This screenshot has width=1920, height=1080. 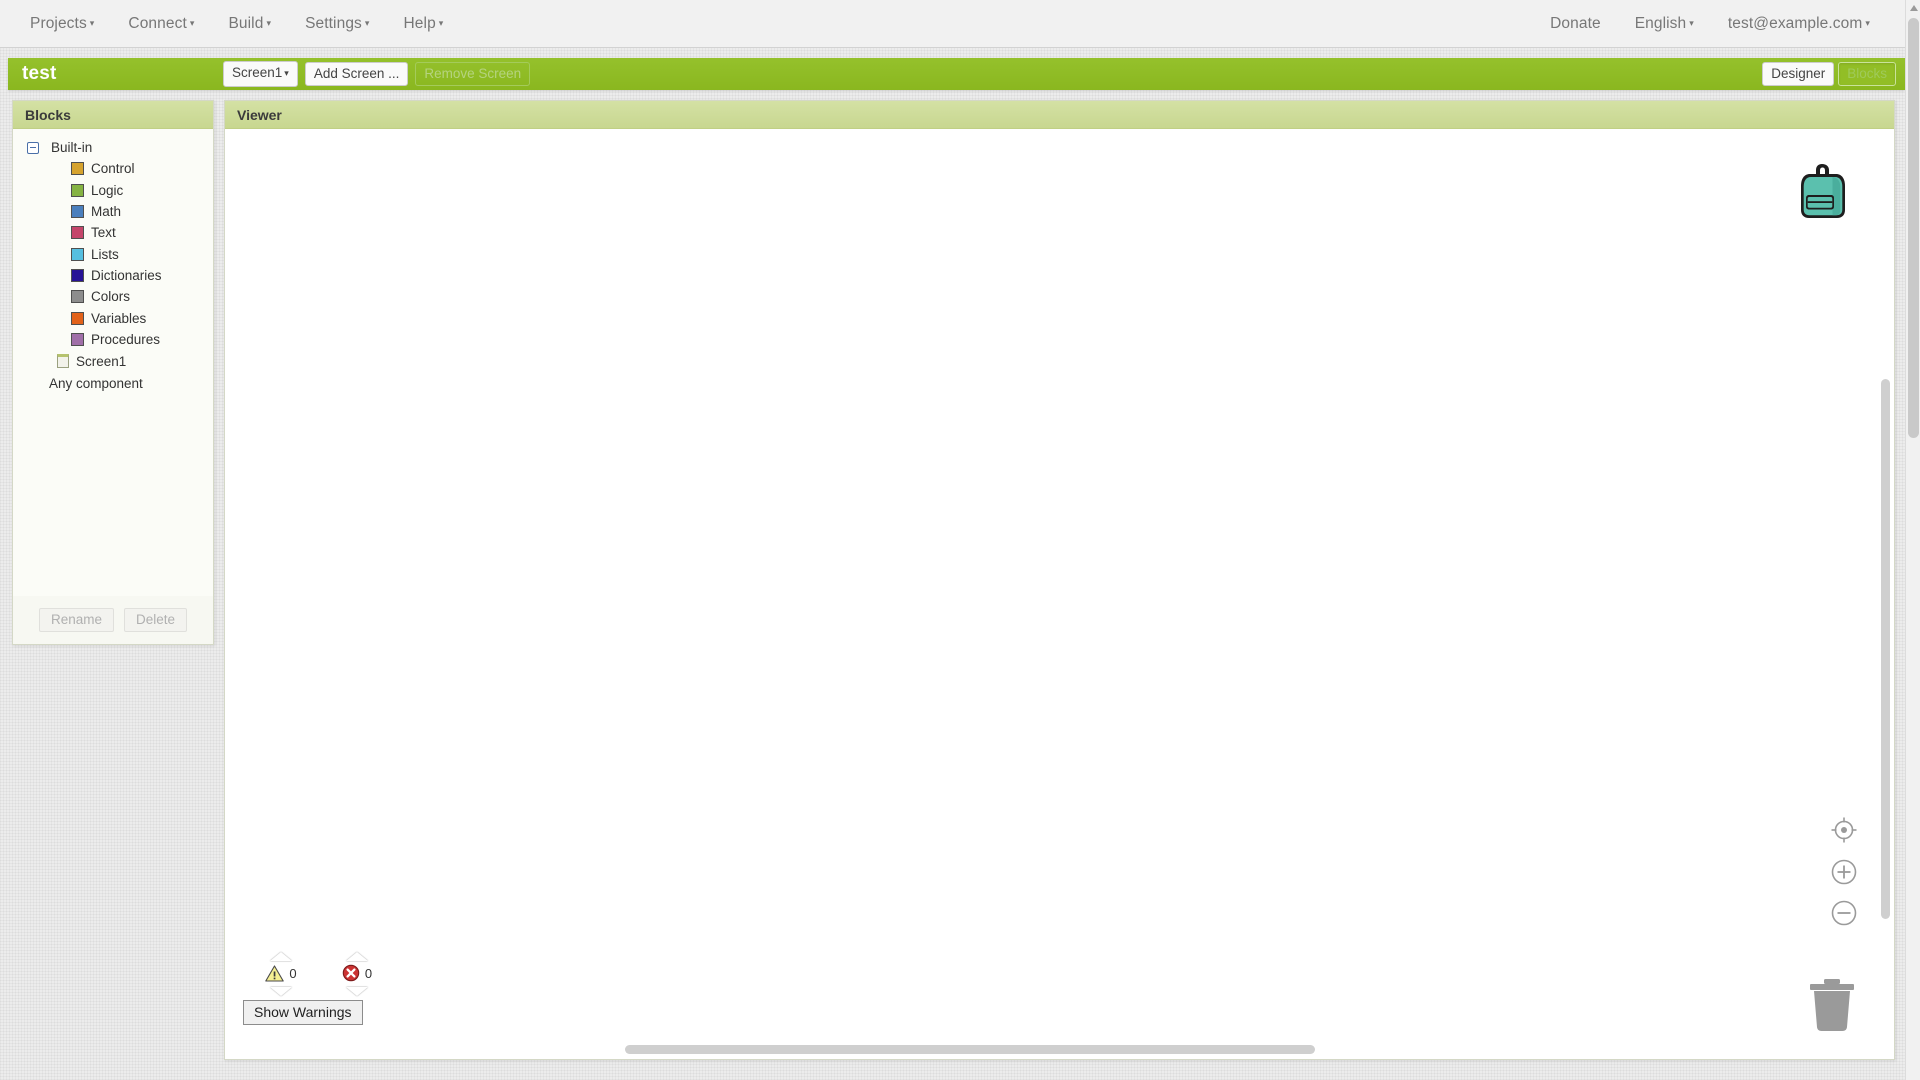 What do you see at coordinates (1798, 74) in the screenshot?
I see `designer-toggle-button: Designer` at bounding box center [1798, 74].